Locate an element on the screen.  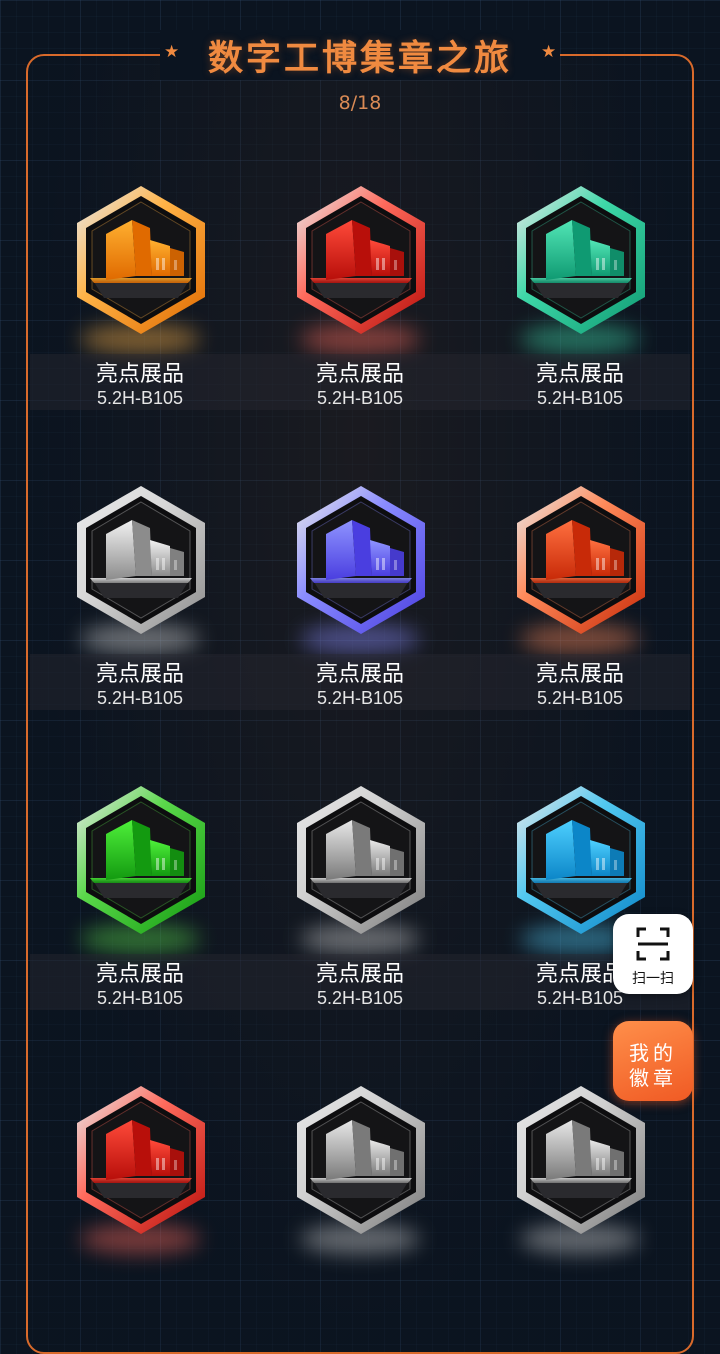
scan-label: 扫一扫 is located at coordinates (653, 979).